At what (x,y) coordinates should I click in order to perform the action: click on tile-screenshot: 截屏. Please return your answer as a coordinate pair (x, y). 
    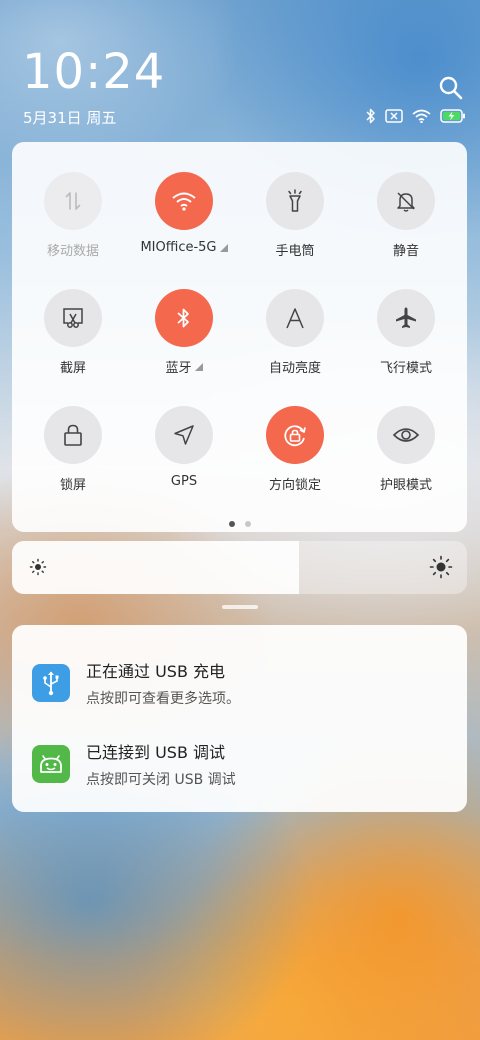
    Looking at the image, I should click on (73, 339).